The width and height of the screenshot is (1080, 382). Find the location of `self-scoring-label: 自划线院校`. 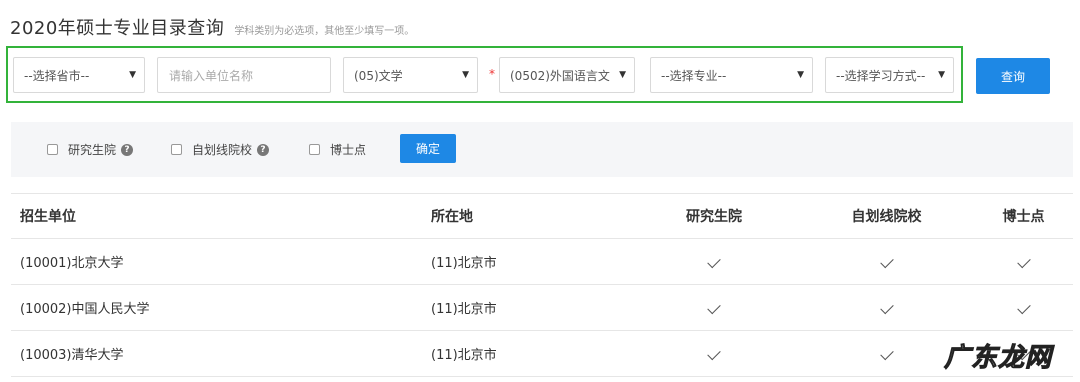

self-scoring-label: 自划线院校 is located at coordinates (222, 150).